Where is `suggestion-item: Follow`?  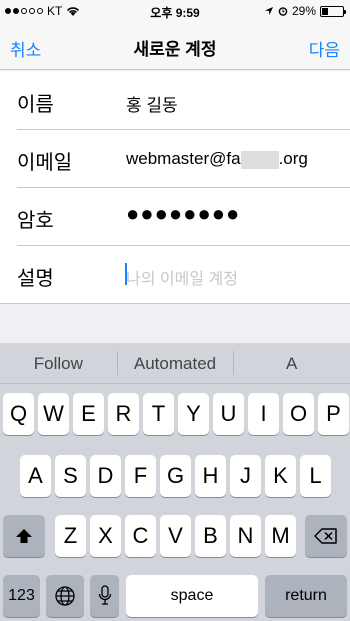
suggestion-item: Follow is located at coordinates (58, 363).